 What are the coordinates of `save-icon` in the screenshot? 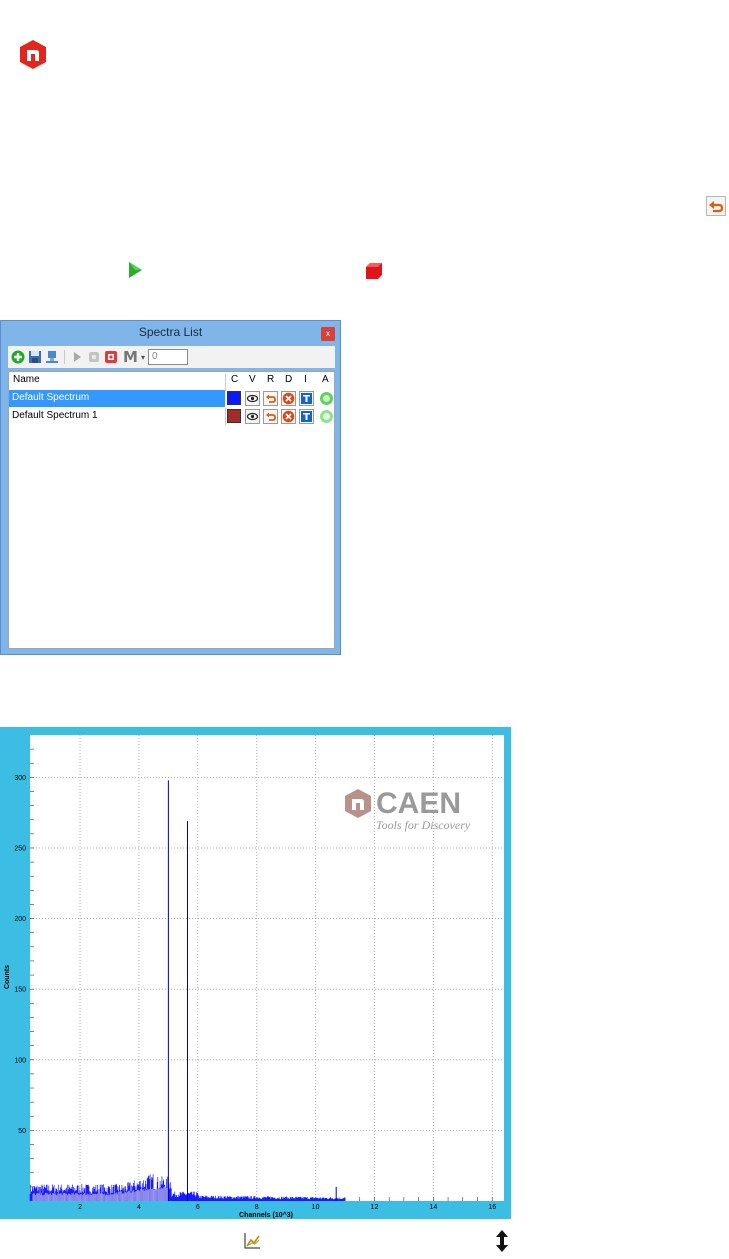 It's located at (35, 357).